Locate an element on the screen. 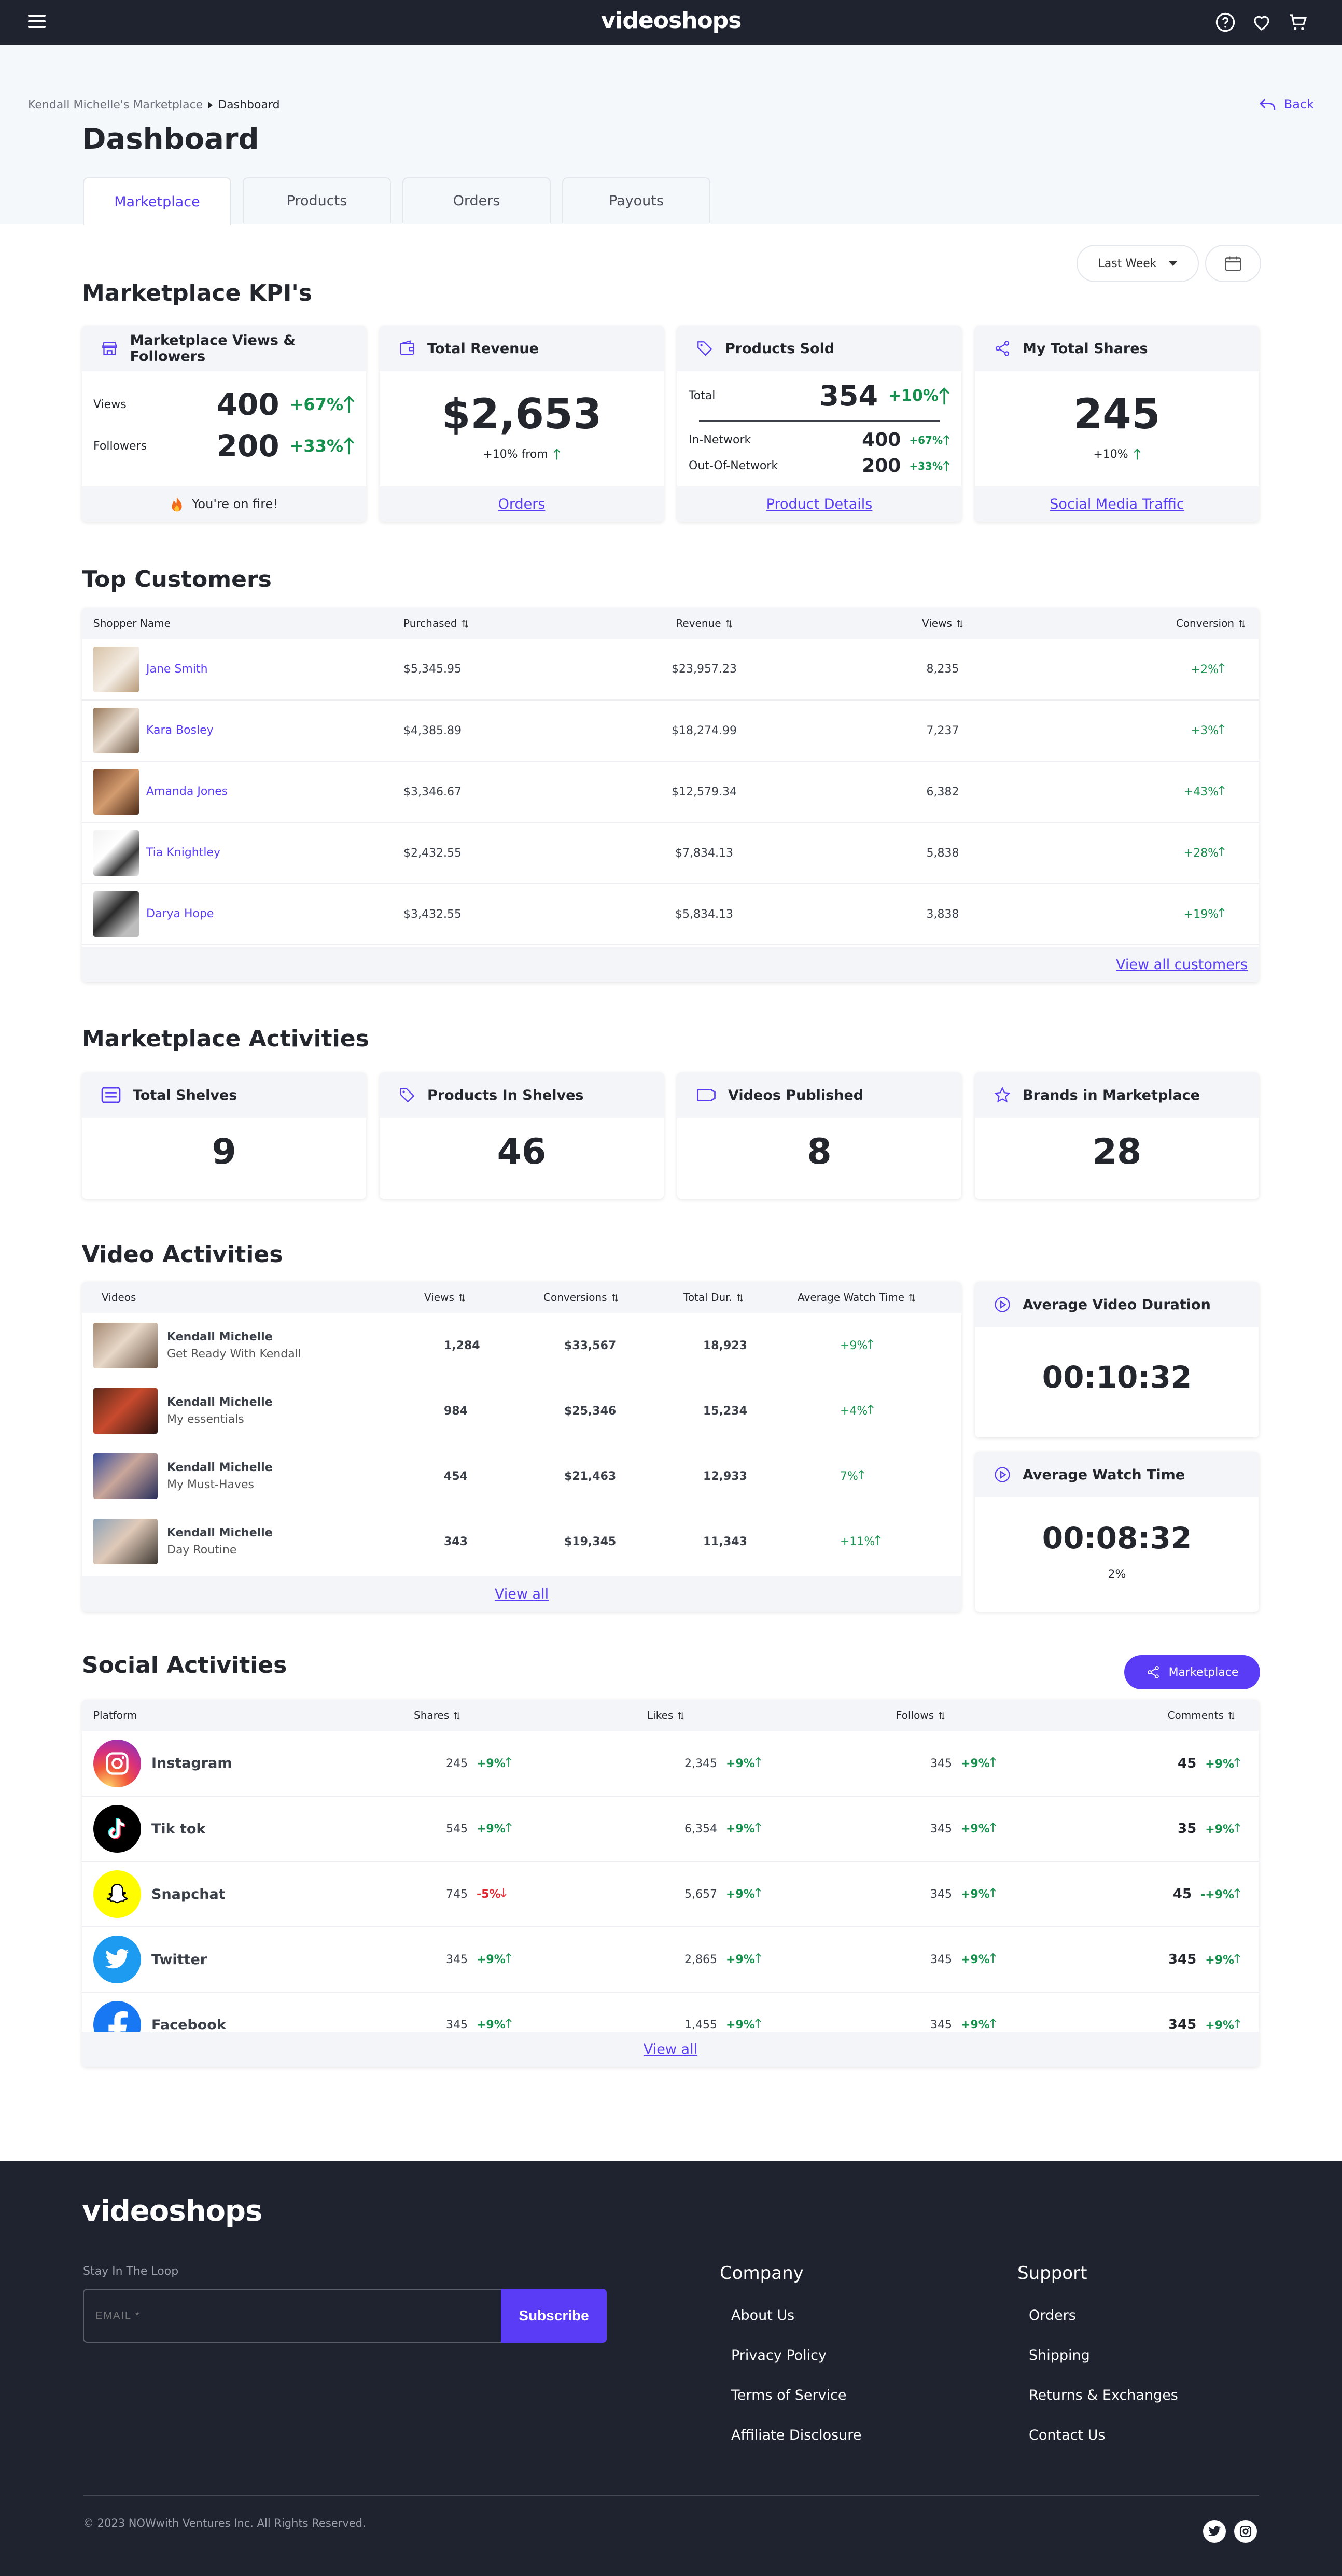 This screenshot has height=2576, width=1342. brands-value: 28 is located at coordinates (1117, 1151).